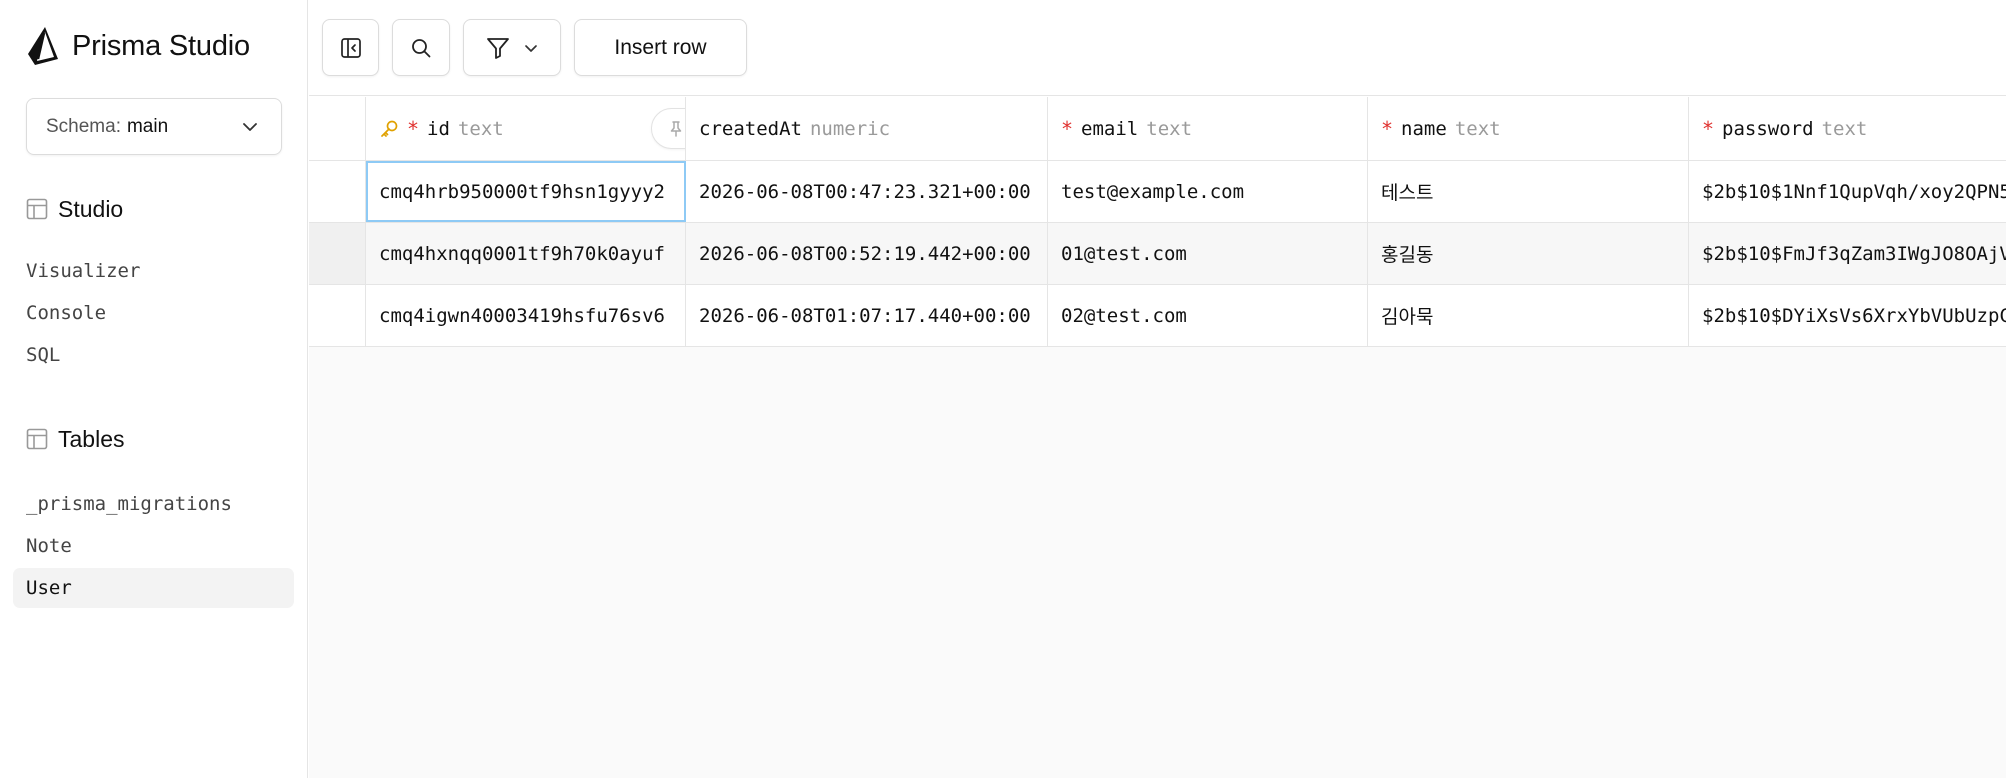  I want to click on column-actions, so click(668, 128).